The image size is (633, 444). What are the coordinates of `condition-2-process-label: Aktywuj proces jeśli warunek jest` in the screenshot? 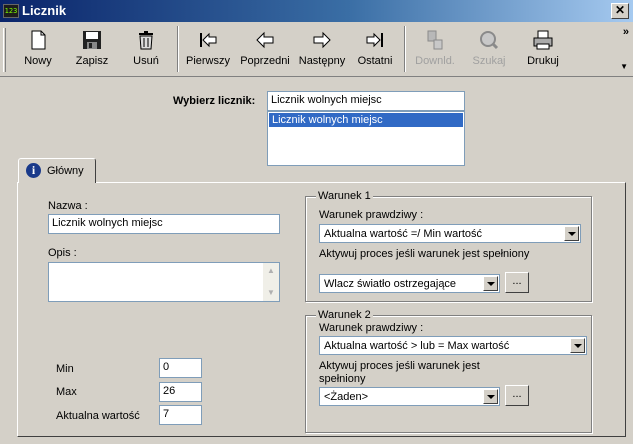 It's located at (399, 366).